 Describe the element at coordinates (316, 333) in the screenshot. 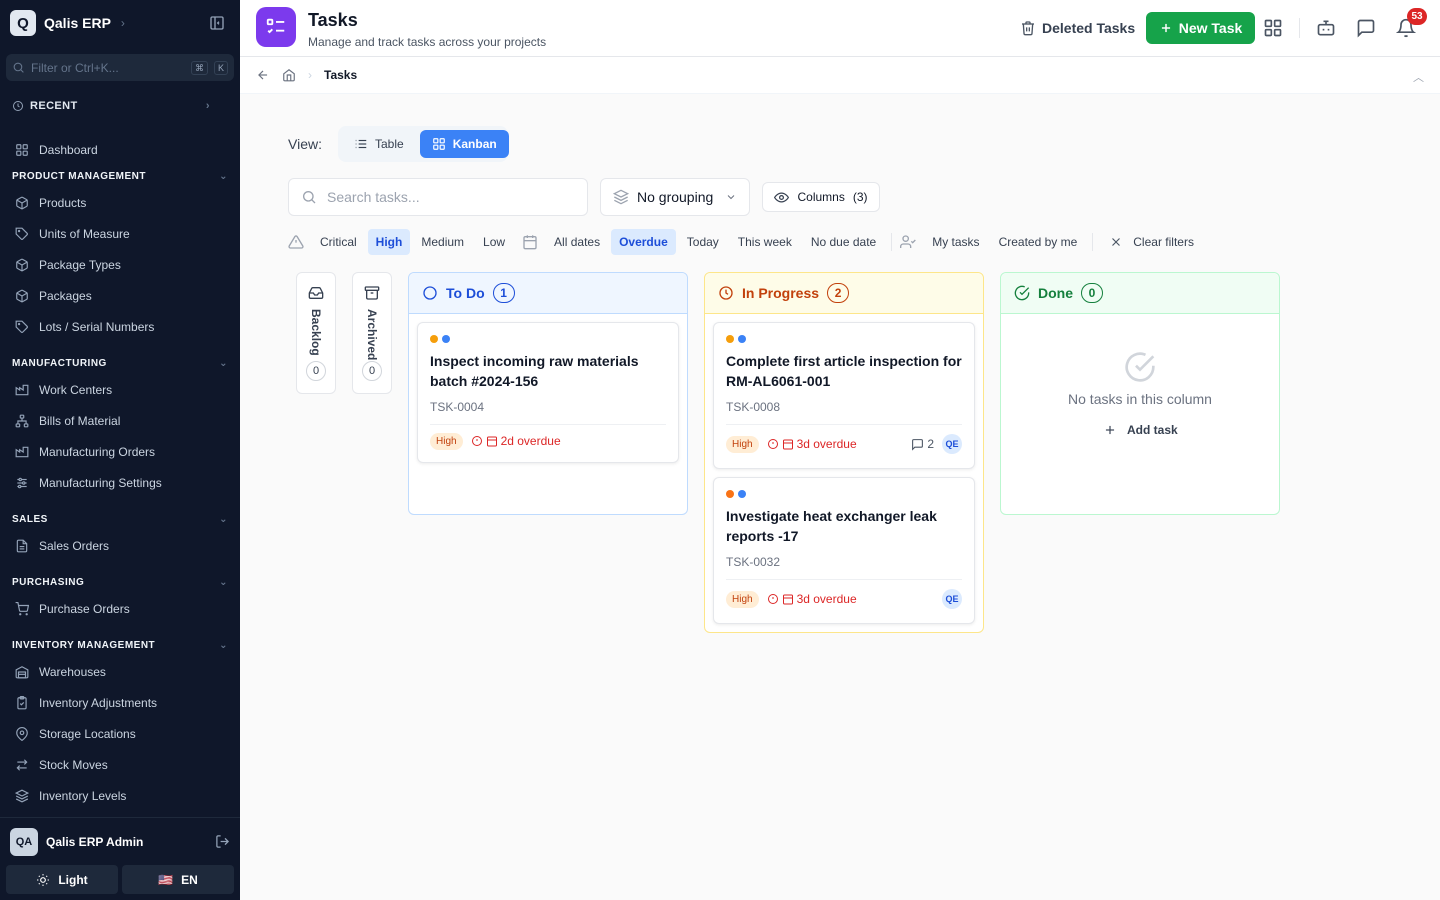

I see `collapsed-column-backlog: Backlog 0` at that location.